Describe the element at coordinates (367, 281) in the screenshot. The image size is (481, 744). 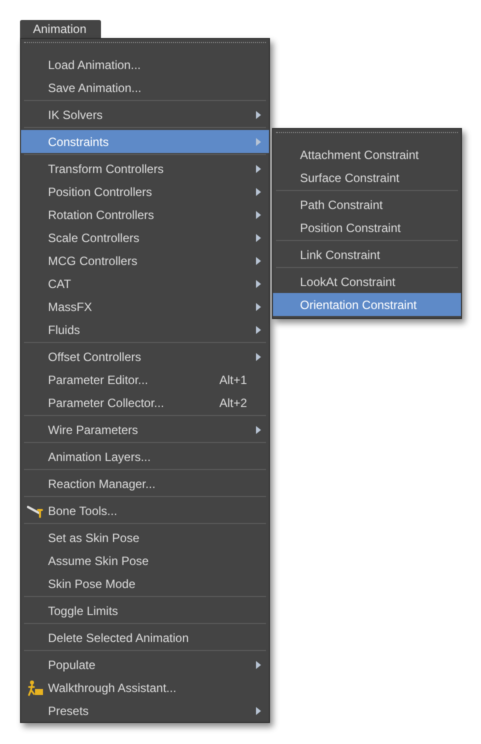
I see `submenu-item: LookAt Constraint` at that location.